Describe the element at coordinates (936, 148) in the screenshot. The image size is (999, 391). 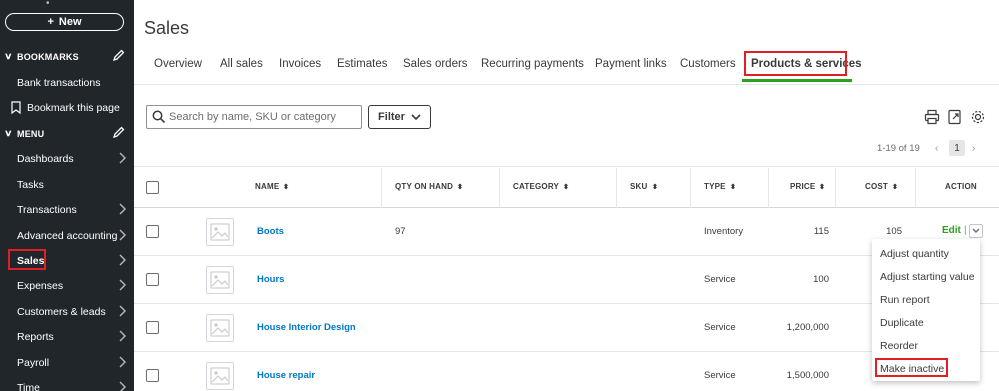
I see `pagination-prev: ‹` at that location.